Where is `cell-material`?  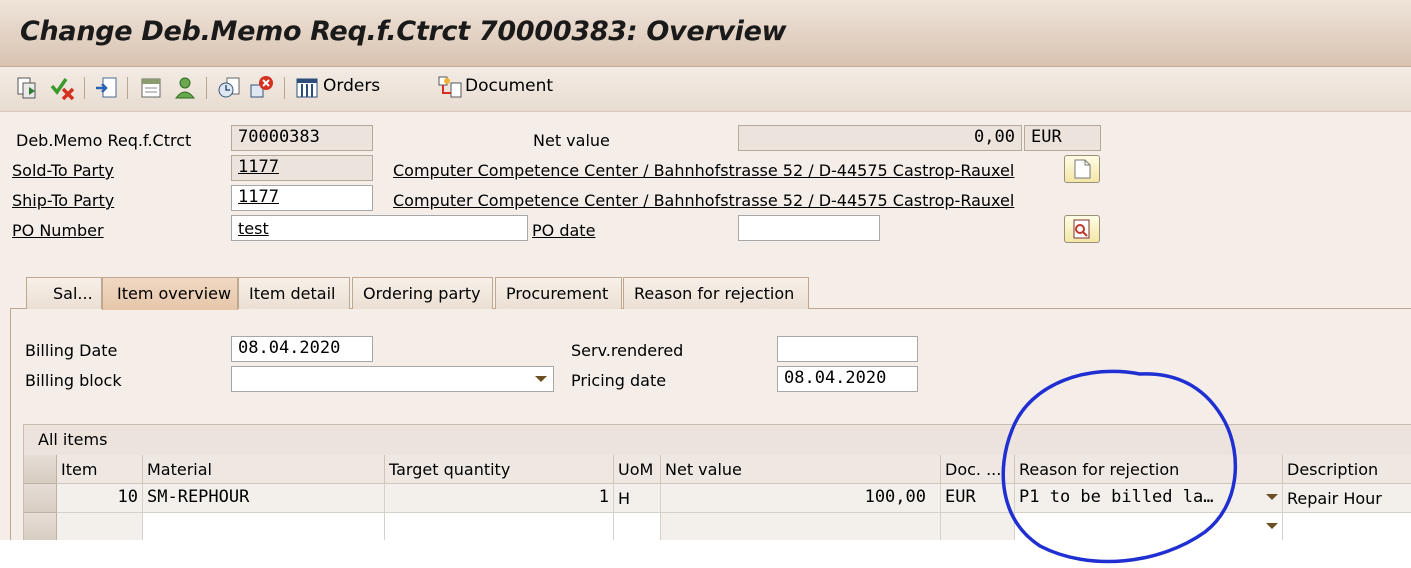
cell-material is located at coordinates (264, 527).